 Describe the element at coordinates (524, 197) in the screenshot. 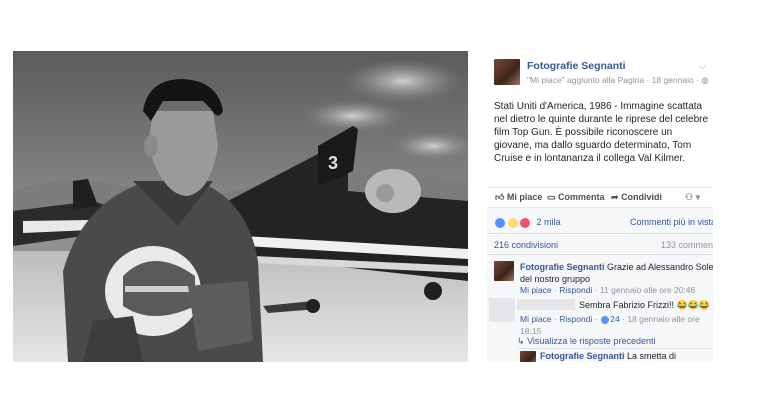

I see `like-button-label: Mi piace` at that location.